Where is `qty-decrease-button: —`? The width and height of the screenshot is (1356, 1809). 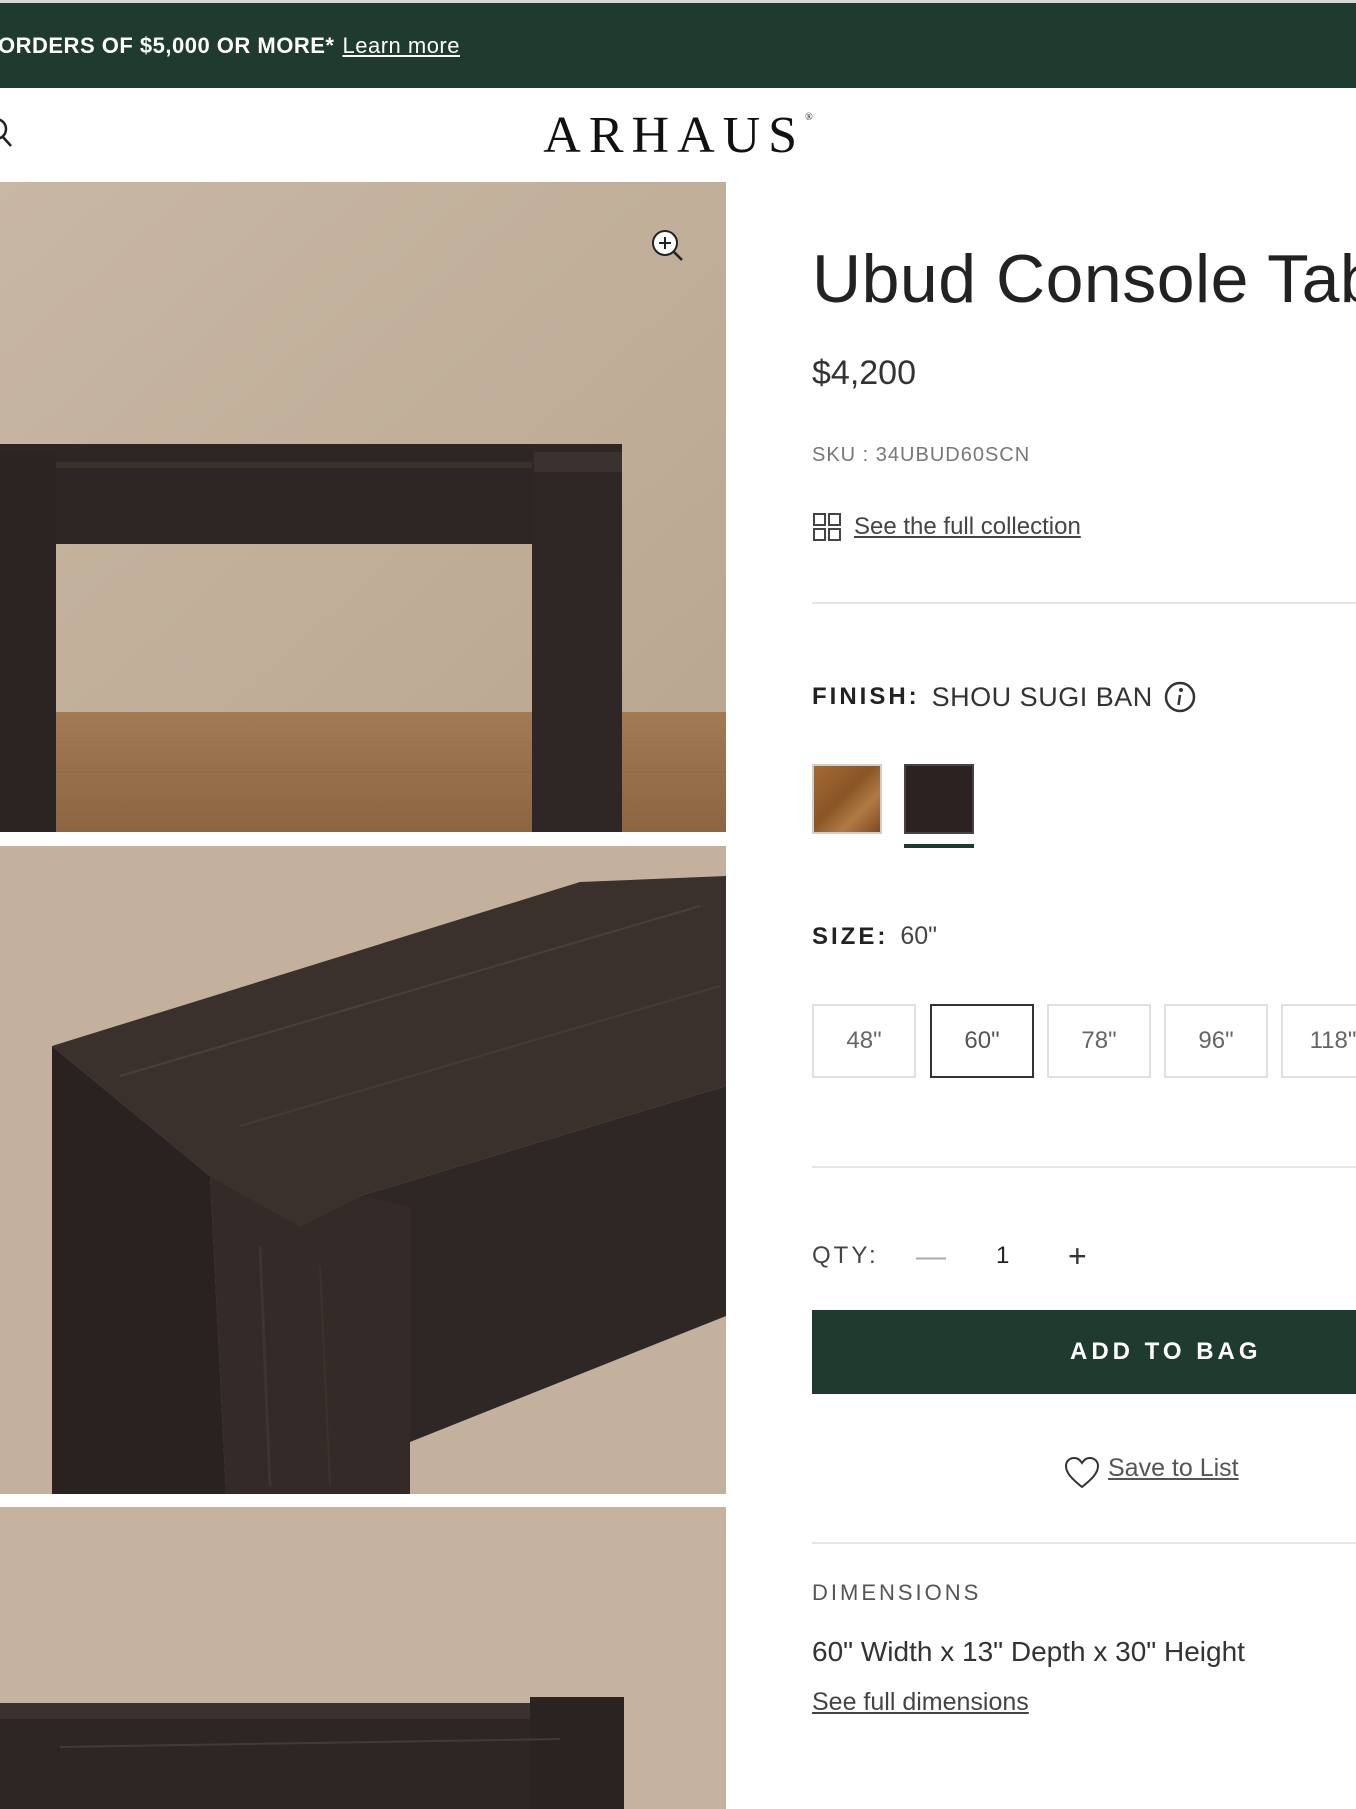 qty-decrease-button: — is located at coordinates (931, 1257).